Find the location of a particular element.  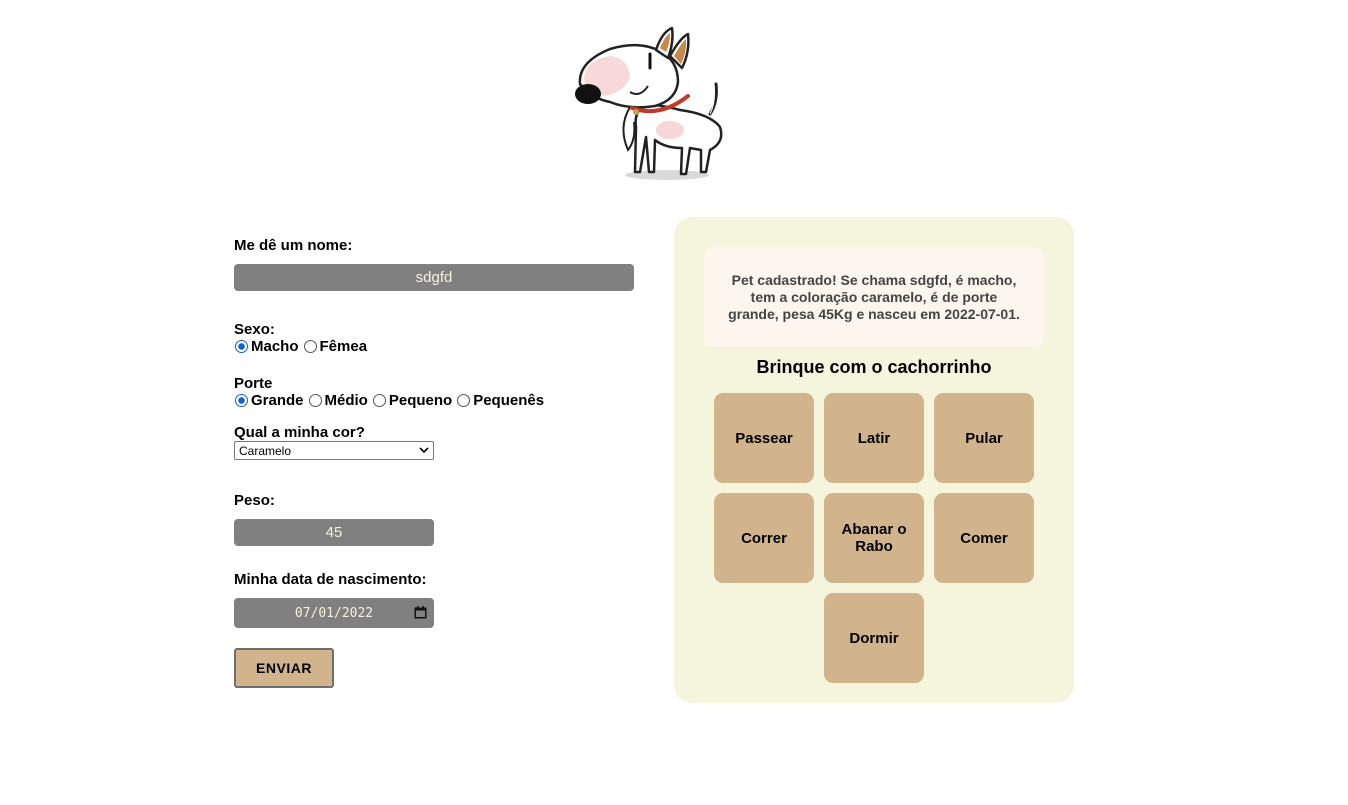

weight-input: 45 is located at coordinates (334, 532).